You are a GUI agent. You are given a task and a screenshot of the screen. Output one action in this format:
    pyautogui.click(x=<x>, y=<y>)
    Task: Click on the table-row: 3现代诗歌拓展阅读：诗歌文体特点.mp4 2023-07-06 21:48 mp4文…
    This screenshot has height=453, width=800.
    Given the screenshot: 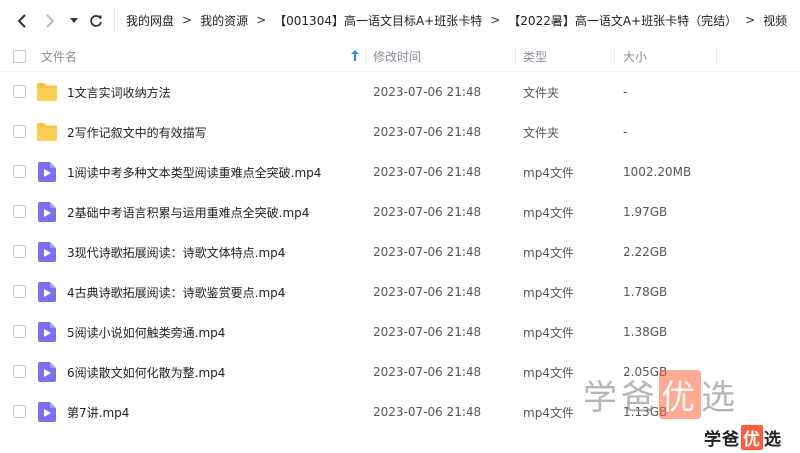 What is the action you would take?
    pyautogui.click(x=400, y=252)
    